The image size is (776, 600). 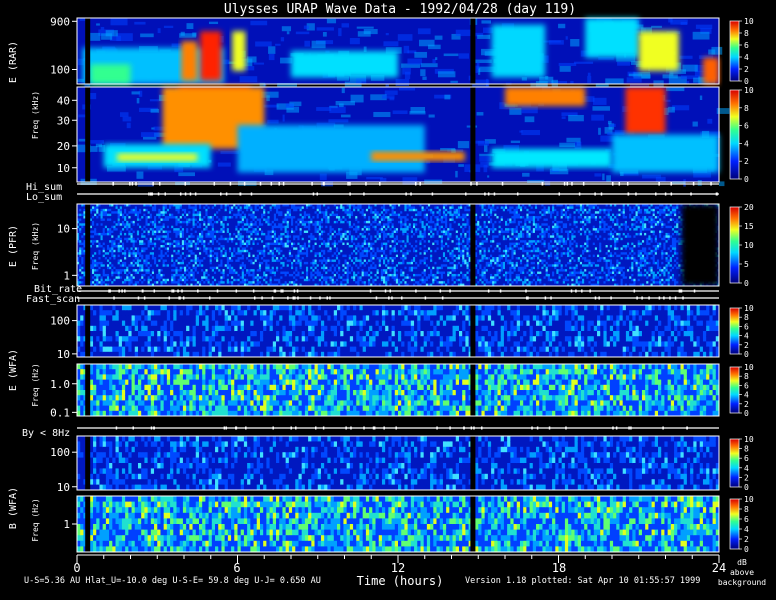 I want to click on x-tick-0: 0, so click(x=76, y=568).